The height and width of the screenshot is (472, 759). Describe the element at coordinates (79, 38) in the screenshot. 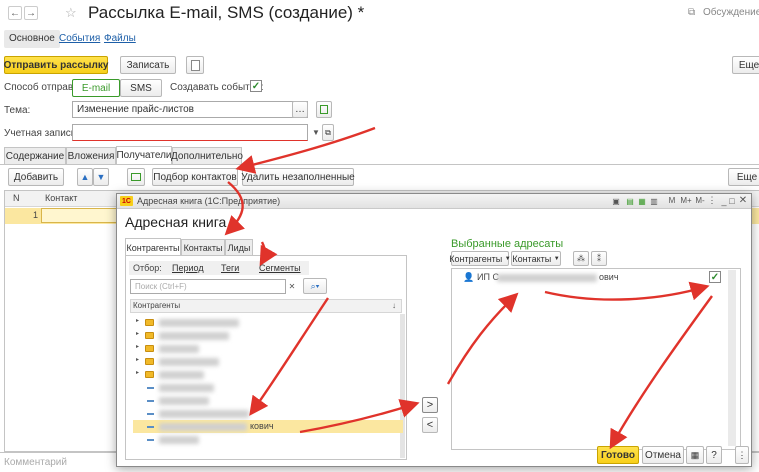

I see `nav-tab-events: События` at that location.